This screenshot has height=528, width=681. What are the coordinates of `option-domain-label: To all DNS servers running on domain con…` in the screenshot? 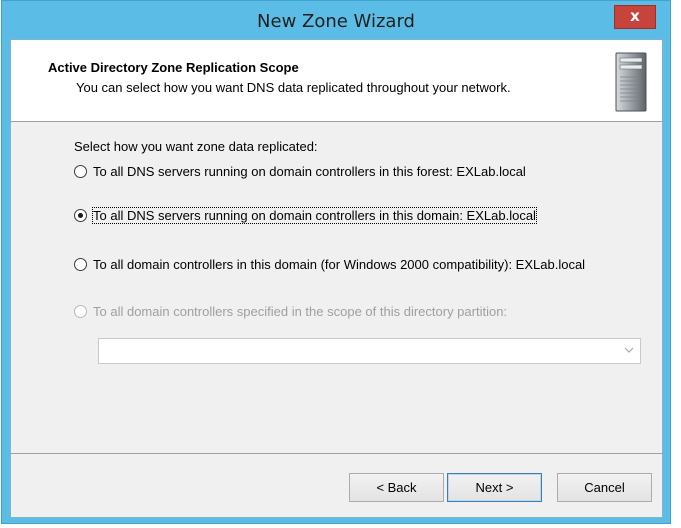 It's located at (314, 215).